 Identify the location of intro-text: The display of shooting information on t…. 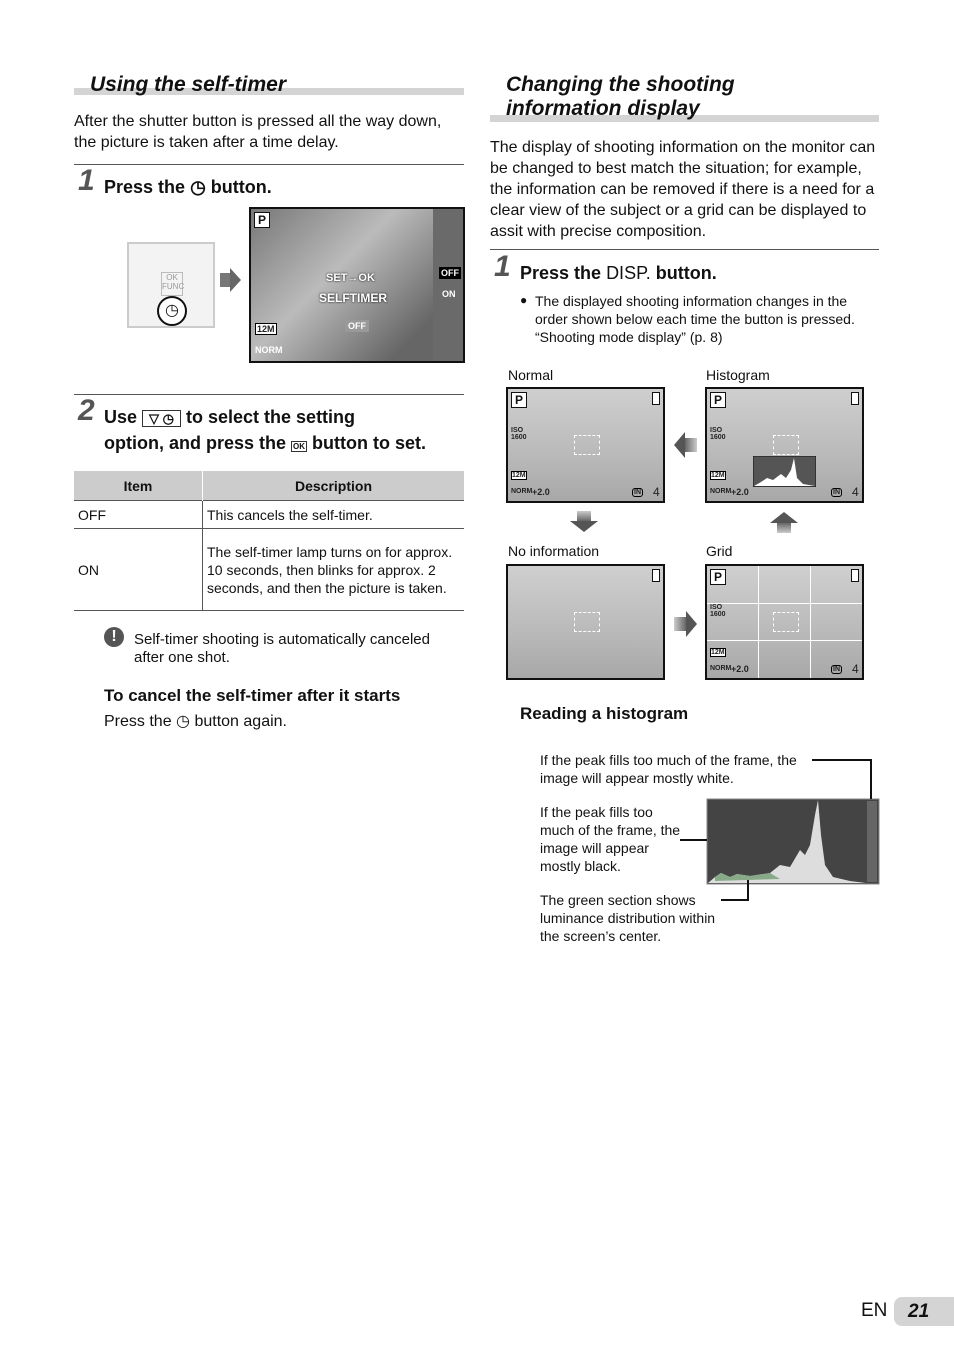
(683, 189).